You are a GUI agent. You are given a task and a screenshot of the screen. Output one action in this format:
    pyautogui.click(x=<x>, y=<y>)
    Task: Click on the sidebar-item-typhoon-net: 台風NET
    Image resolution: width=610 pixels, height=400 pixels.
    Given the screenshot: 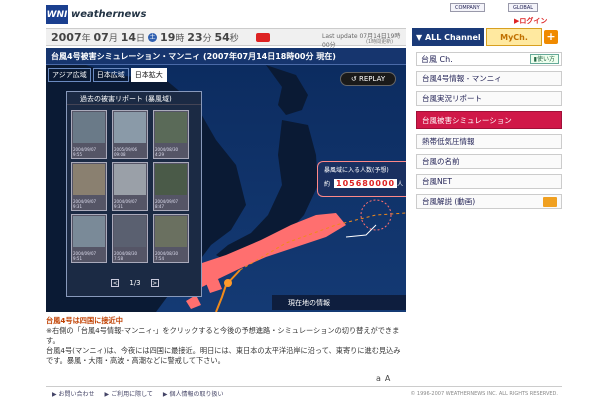 What is the action you would take?
    pyautogui.click(x=489, y=181)
    